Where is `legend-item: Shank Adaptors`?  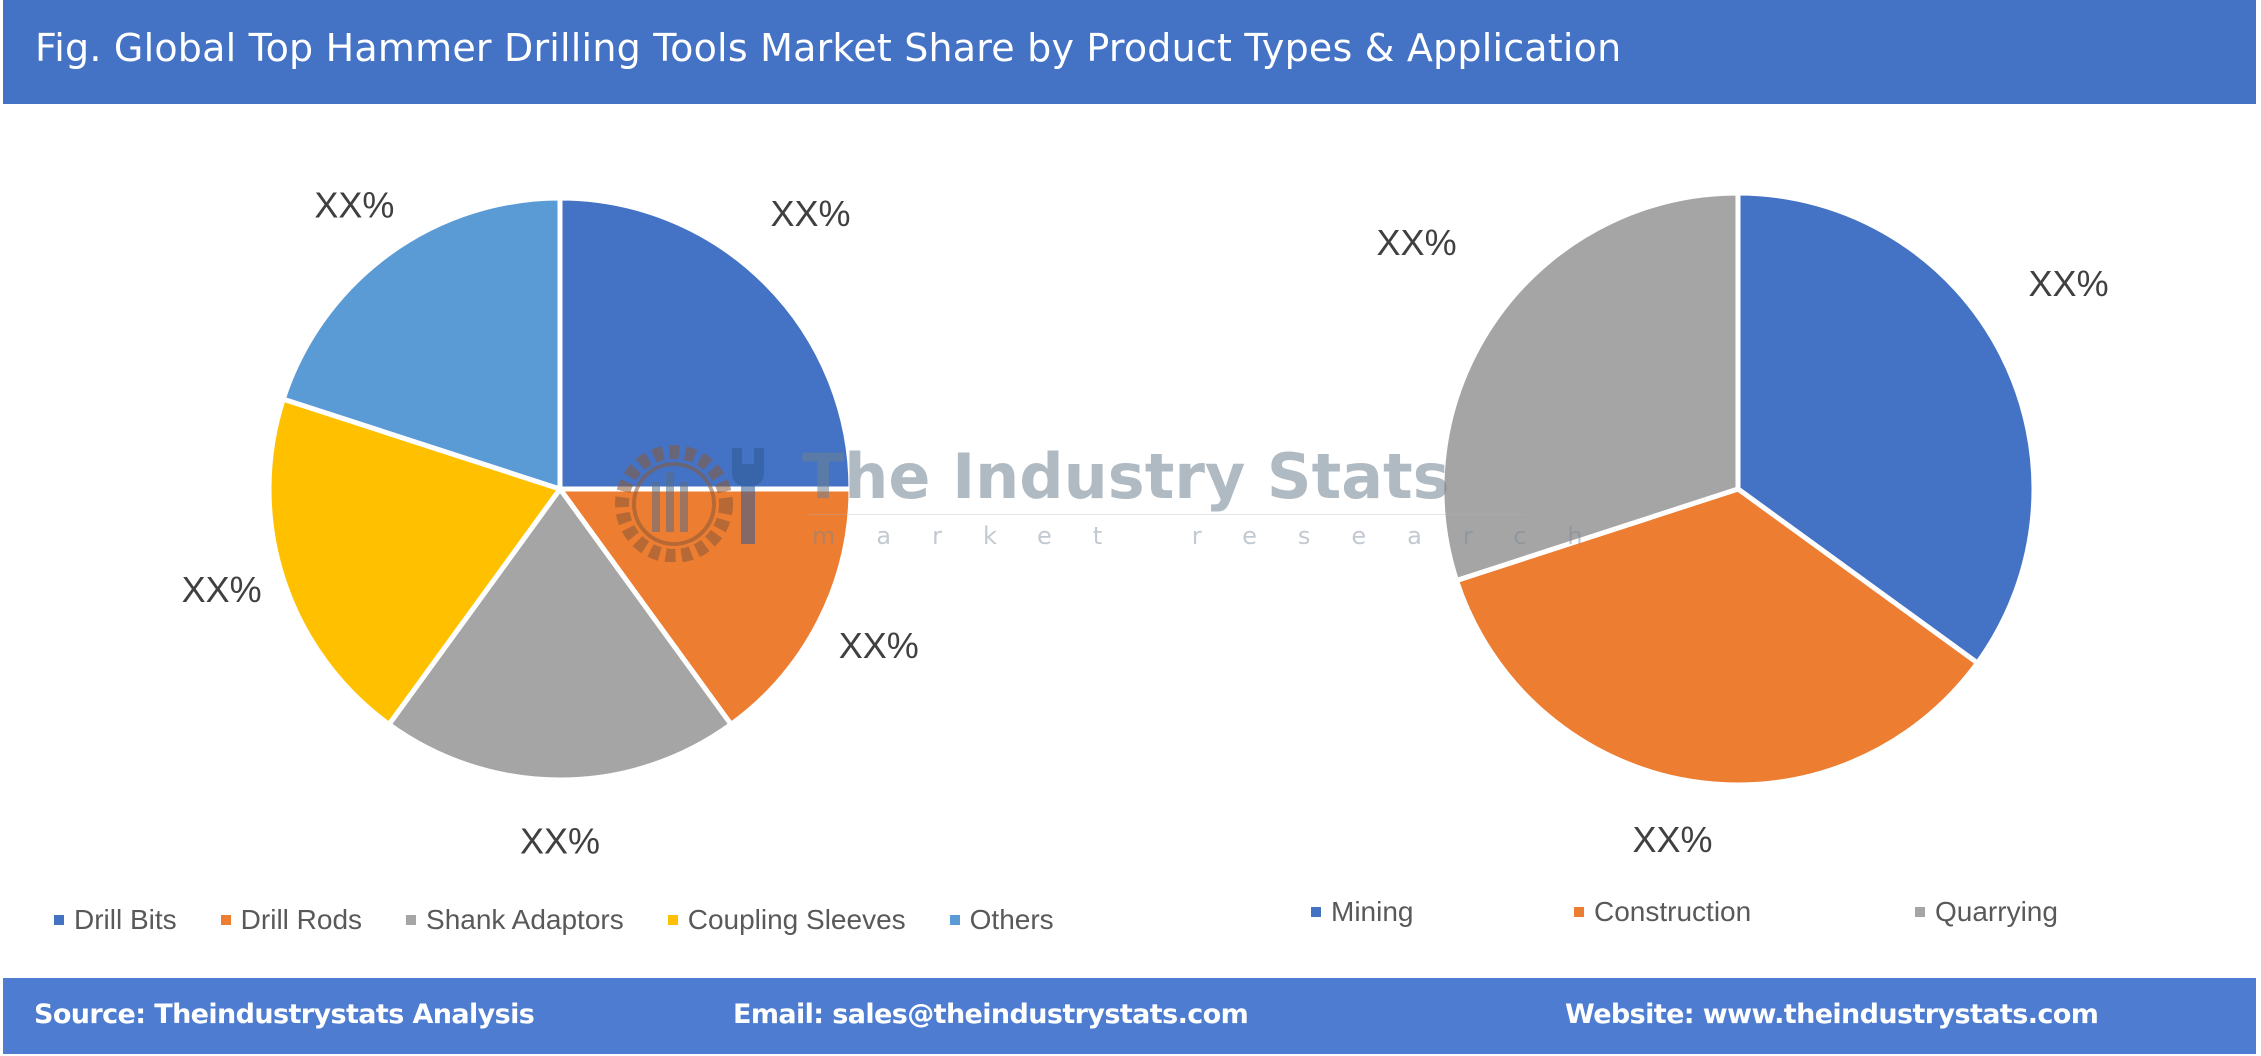 legend-item: Shank Adaptors is located at coordinates (515, 920).